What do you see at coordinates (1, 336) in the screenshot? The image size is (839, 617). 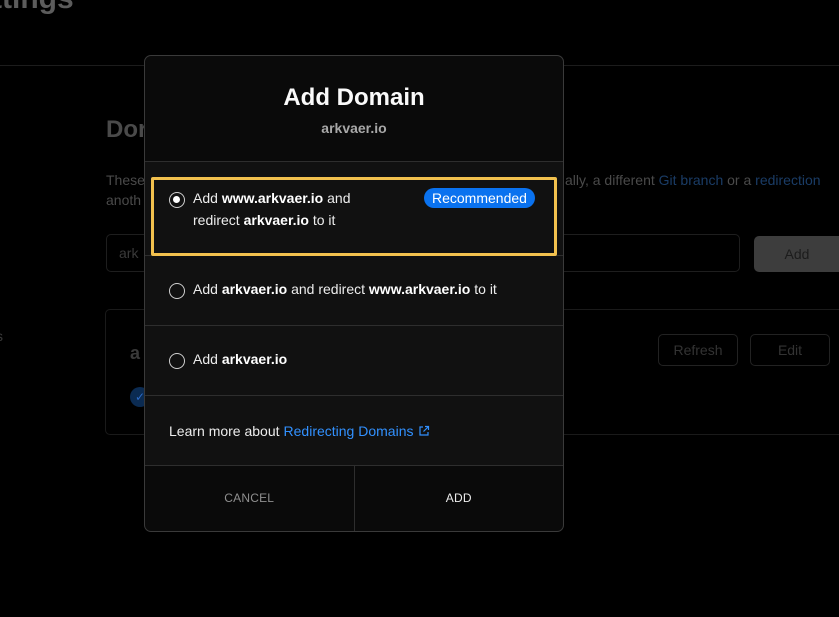 I see `sidebar-fragment: s` at bounding box center [1, 336].